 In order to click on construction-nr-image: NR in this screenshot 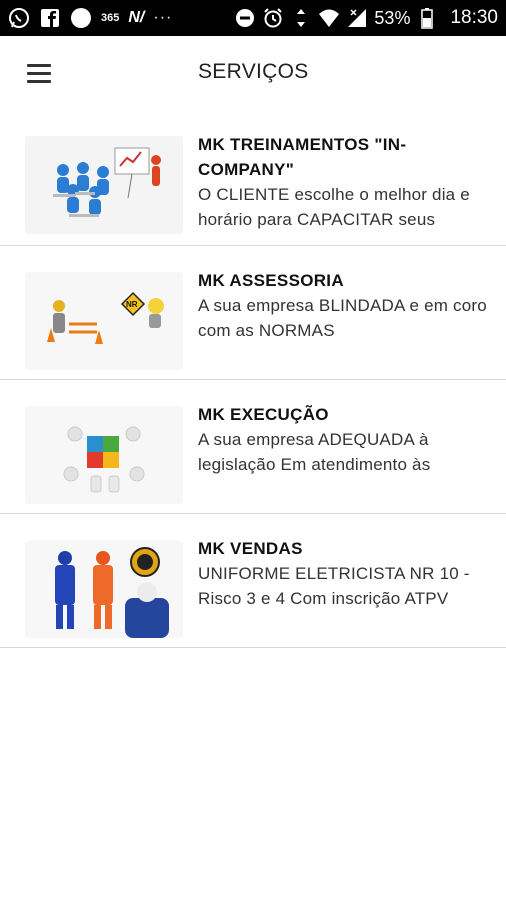, I will do `click(104, 321)`.